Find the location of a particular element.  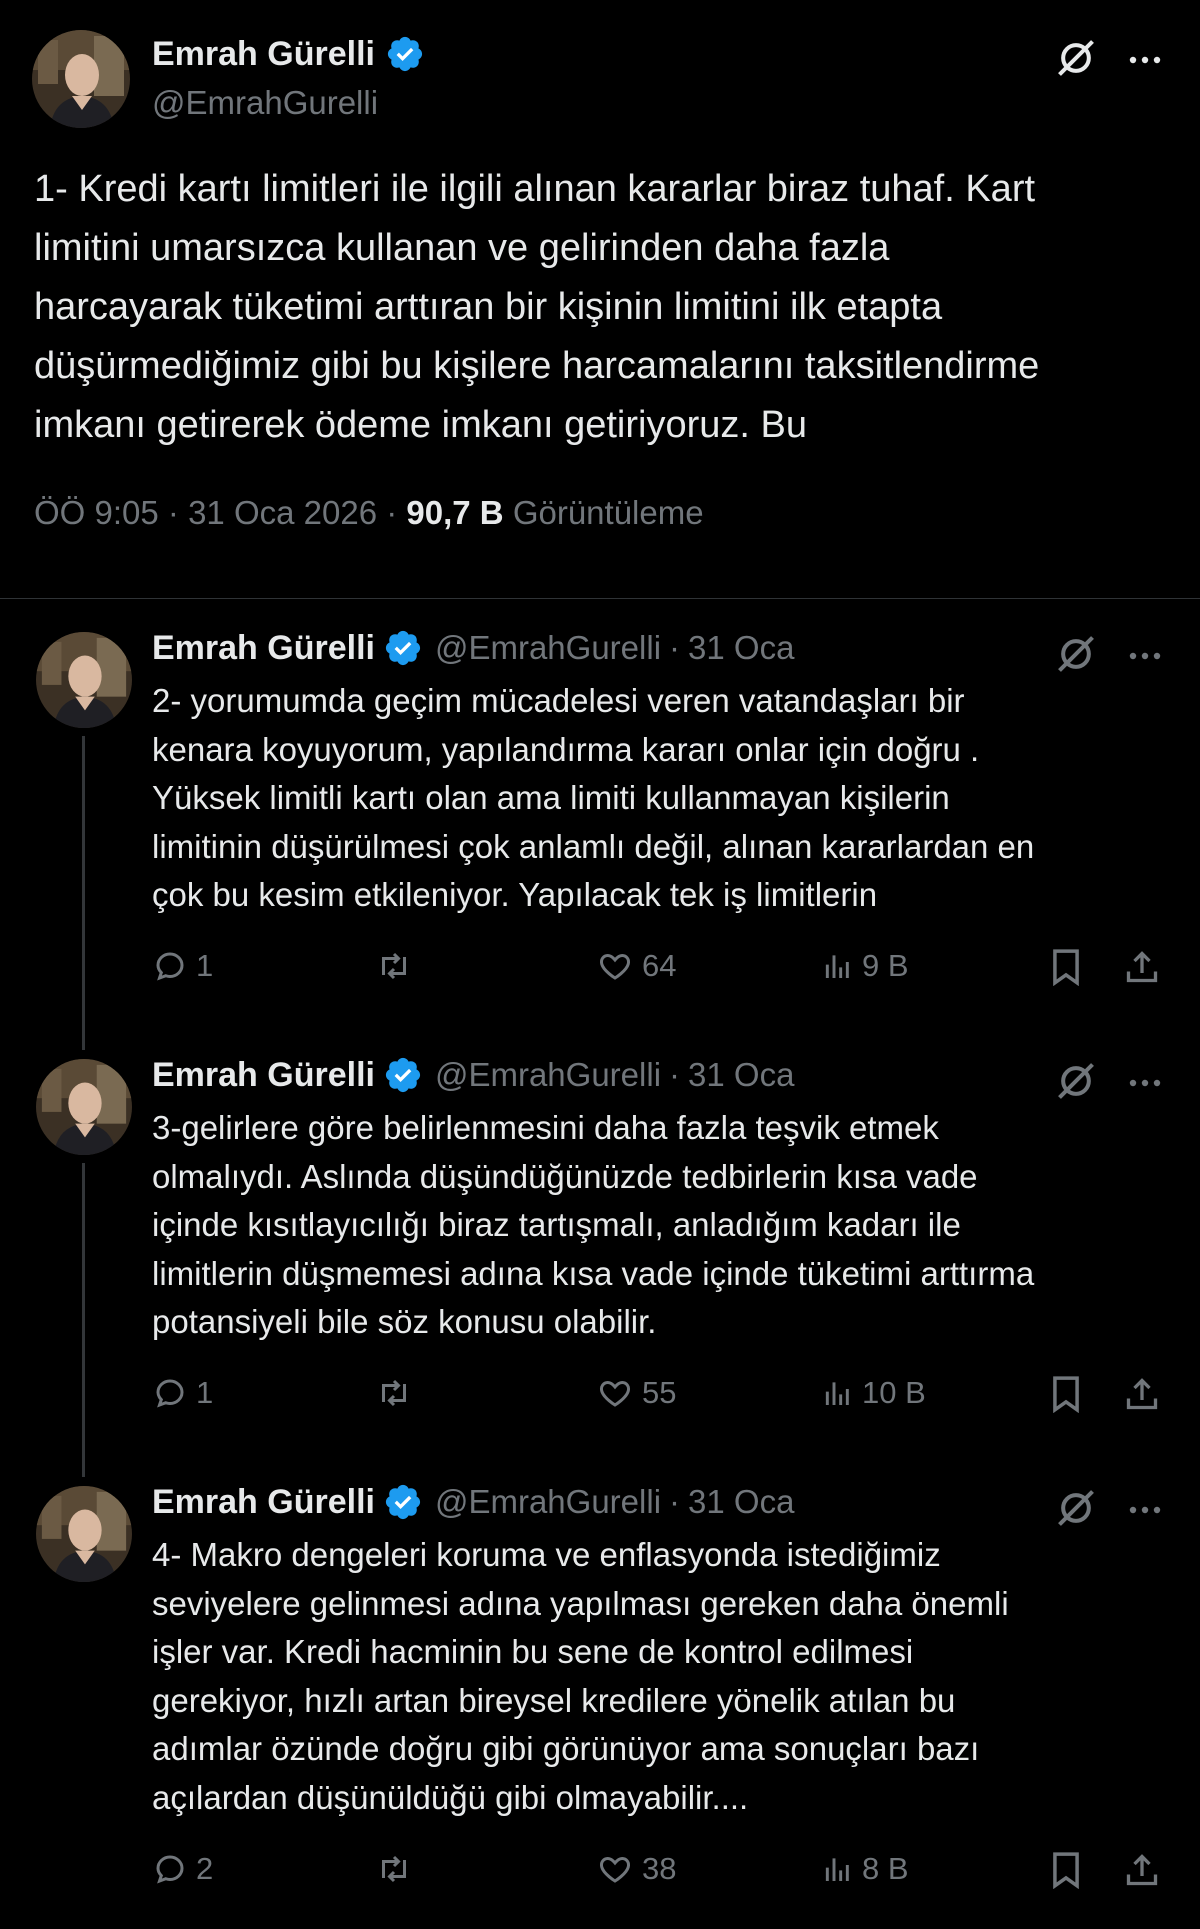

reply-icon is located at coordinates (170, 1393).